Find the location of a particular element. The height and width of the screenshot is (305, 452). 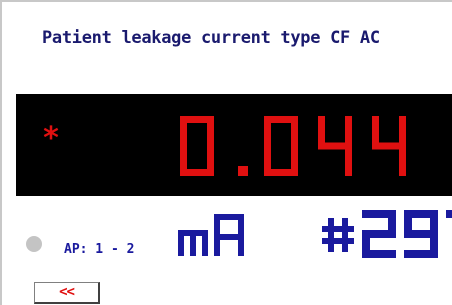

status-indicator-dot is located at coordinates (34, 244).